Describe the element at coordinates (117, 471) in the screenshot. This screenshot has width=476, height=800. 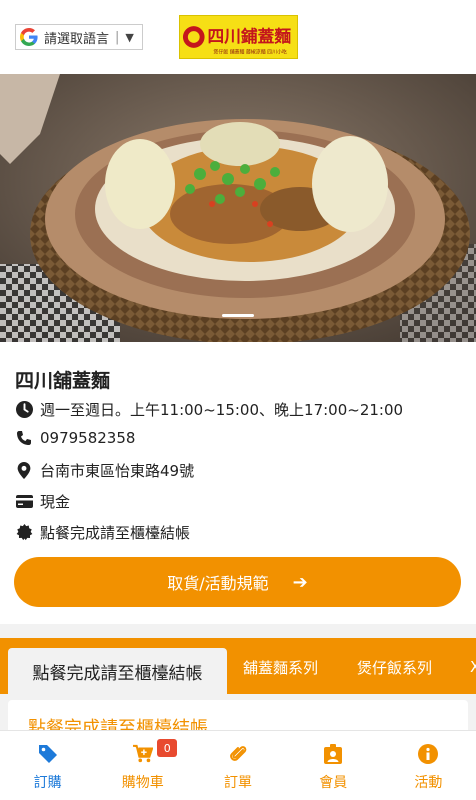
I see `store-address: 台南市東區怡東路49號` at that location.